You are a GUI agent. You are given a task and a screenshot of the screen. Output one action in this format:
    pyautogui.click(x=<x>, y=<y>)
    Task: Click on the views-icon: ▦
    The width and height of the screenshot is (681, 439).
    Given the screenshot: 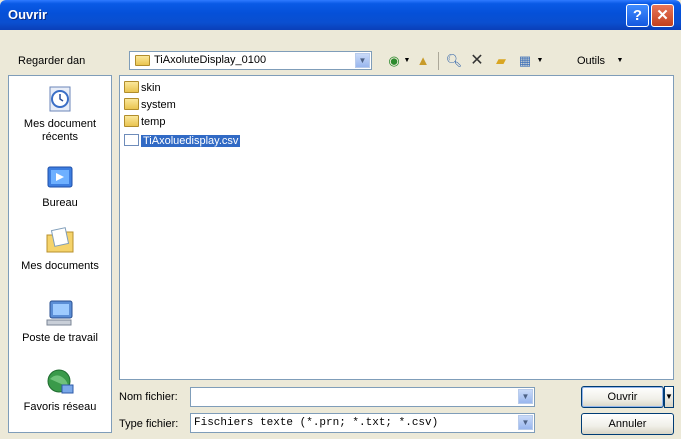 What is the action you would take?
    pyautogui.click(x=525, y=61)
    